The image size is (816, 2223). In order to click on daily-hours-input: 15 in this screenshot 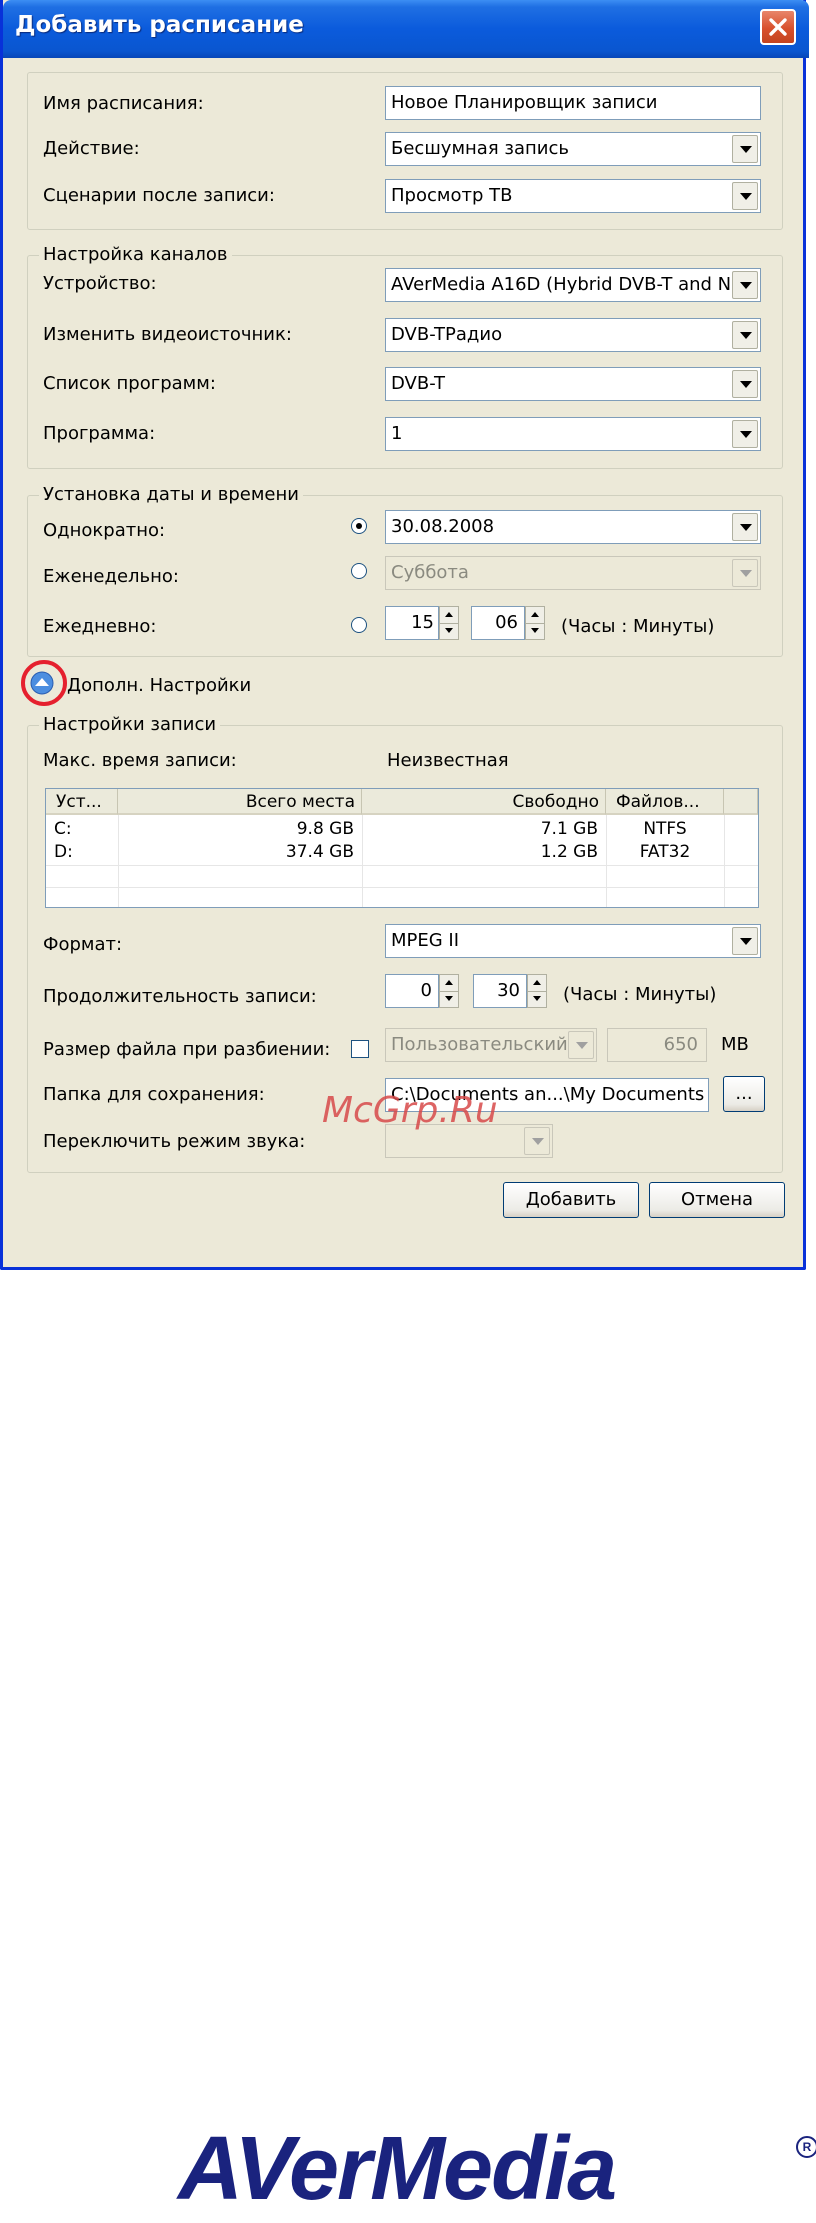, I will do `click(412, 623)`.